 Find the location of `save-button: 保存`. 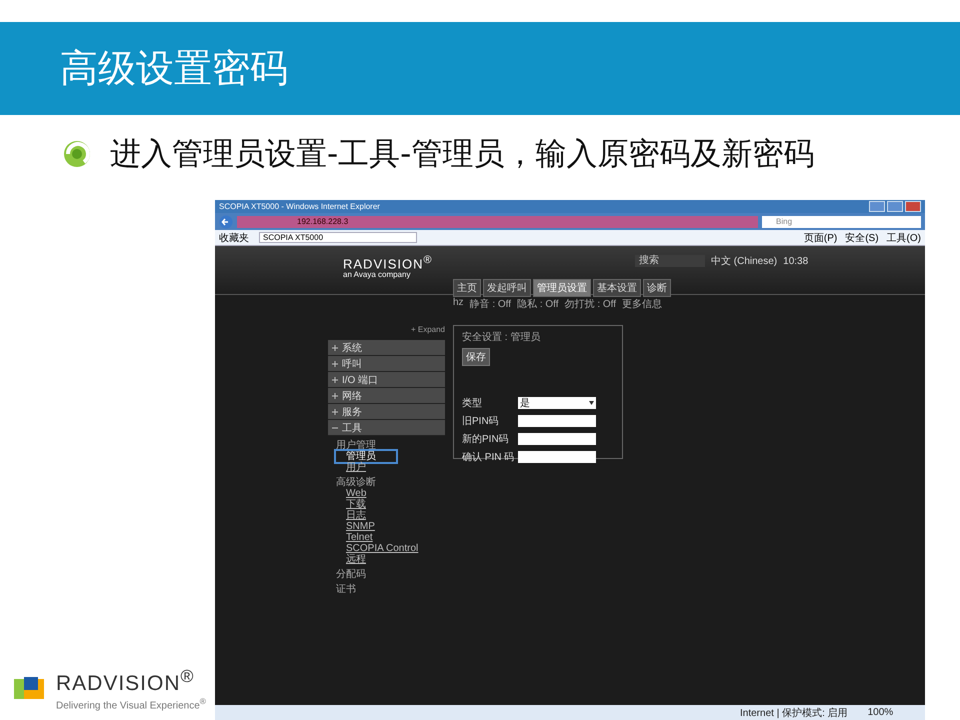

save-button: 保存 is located at coordinates (476, 357).